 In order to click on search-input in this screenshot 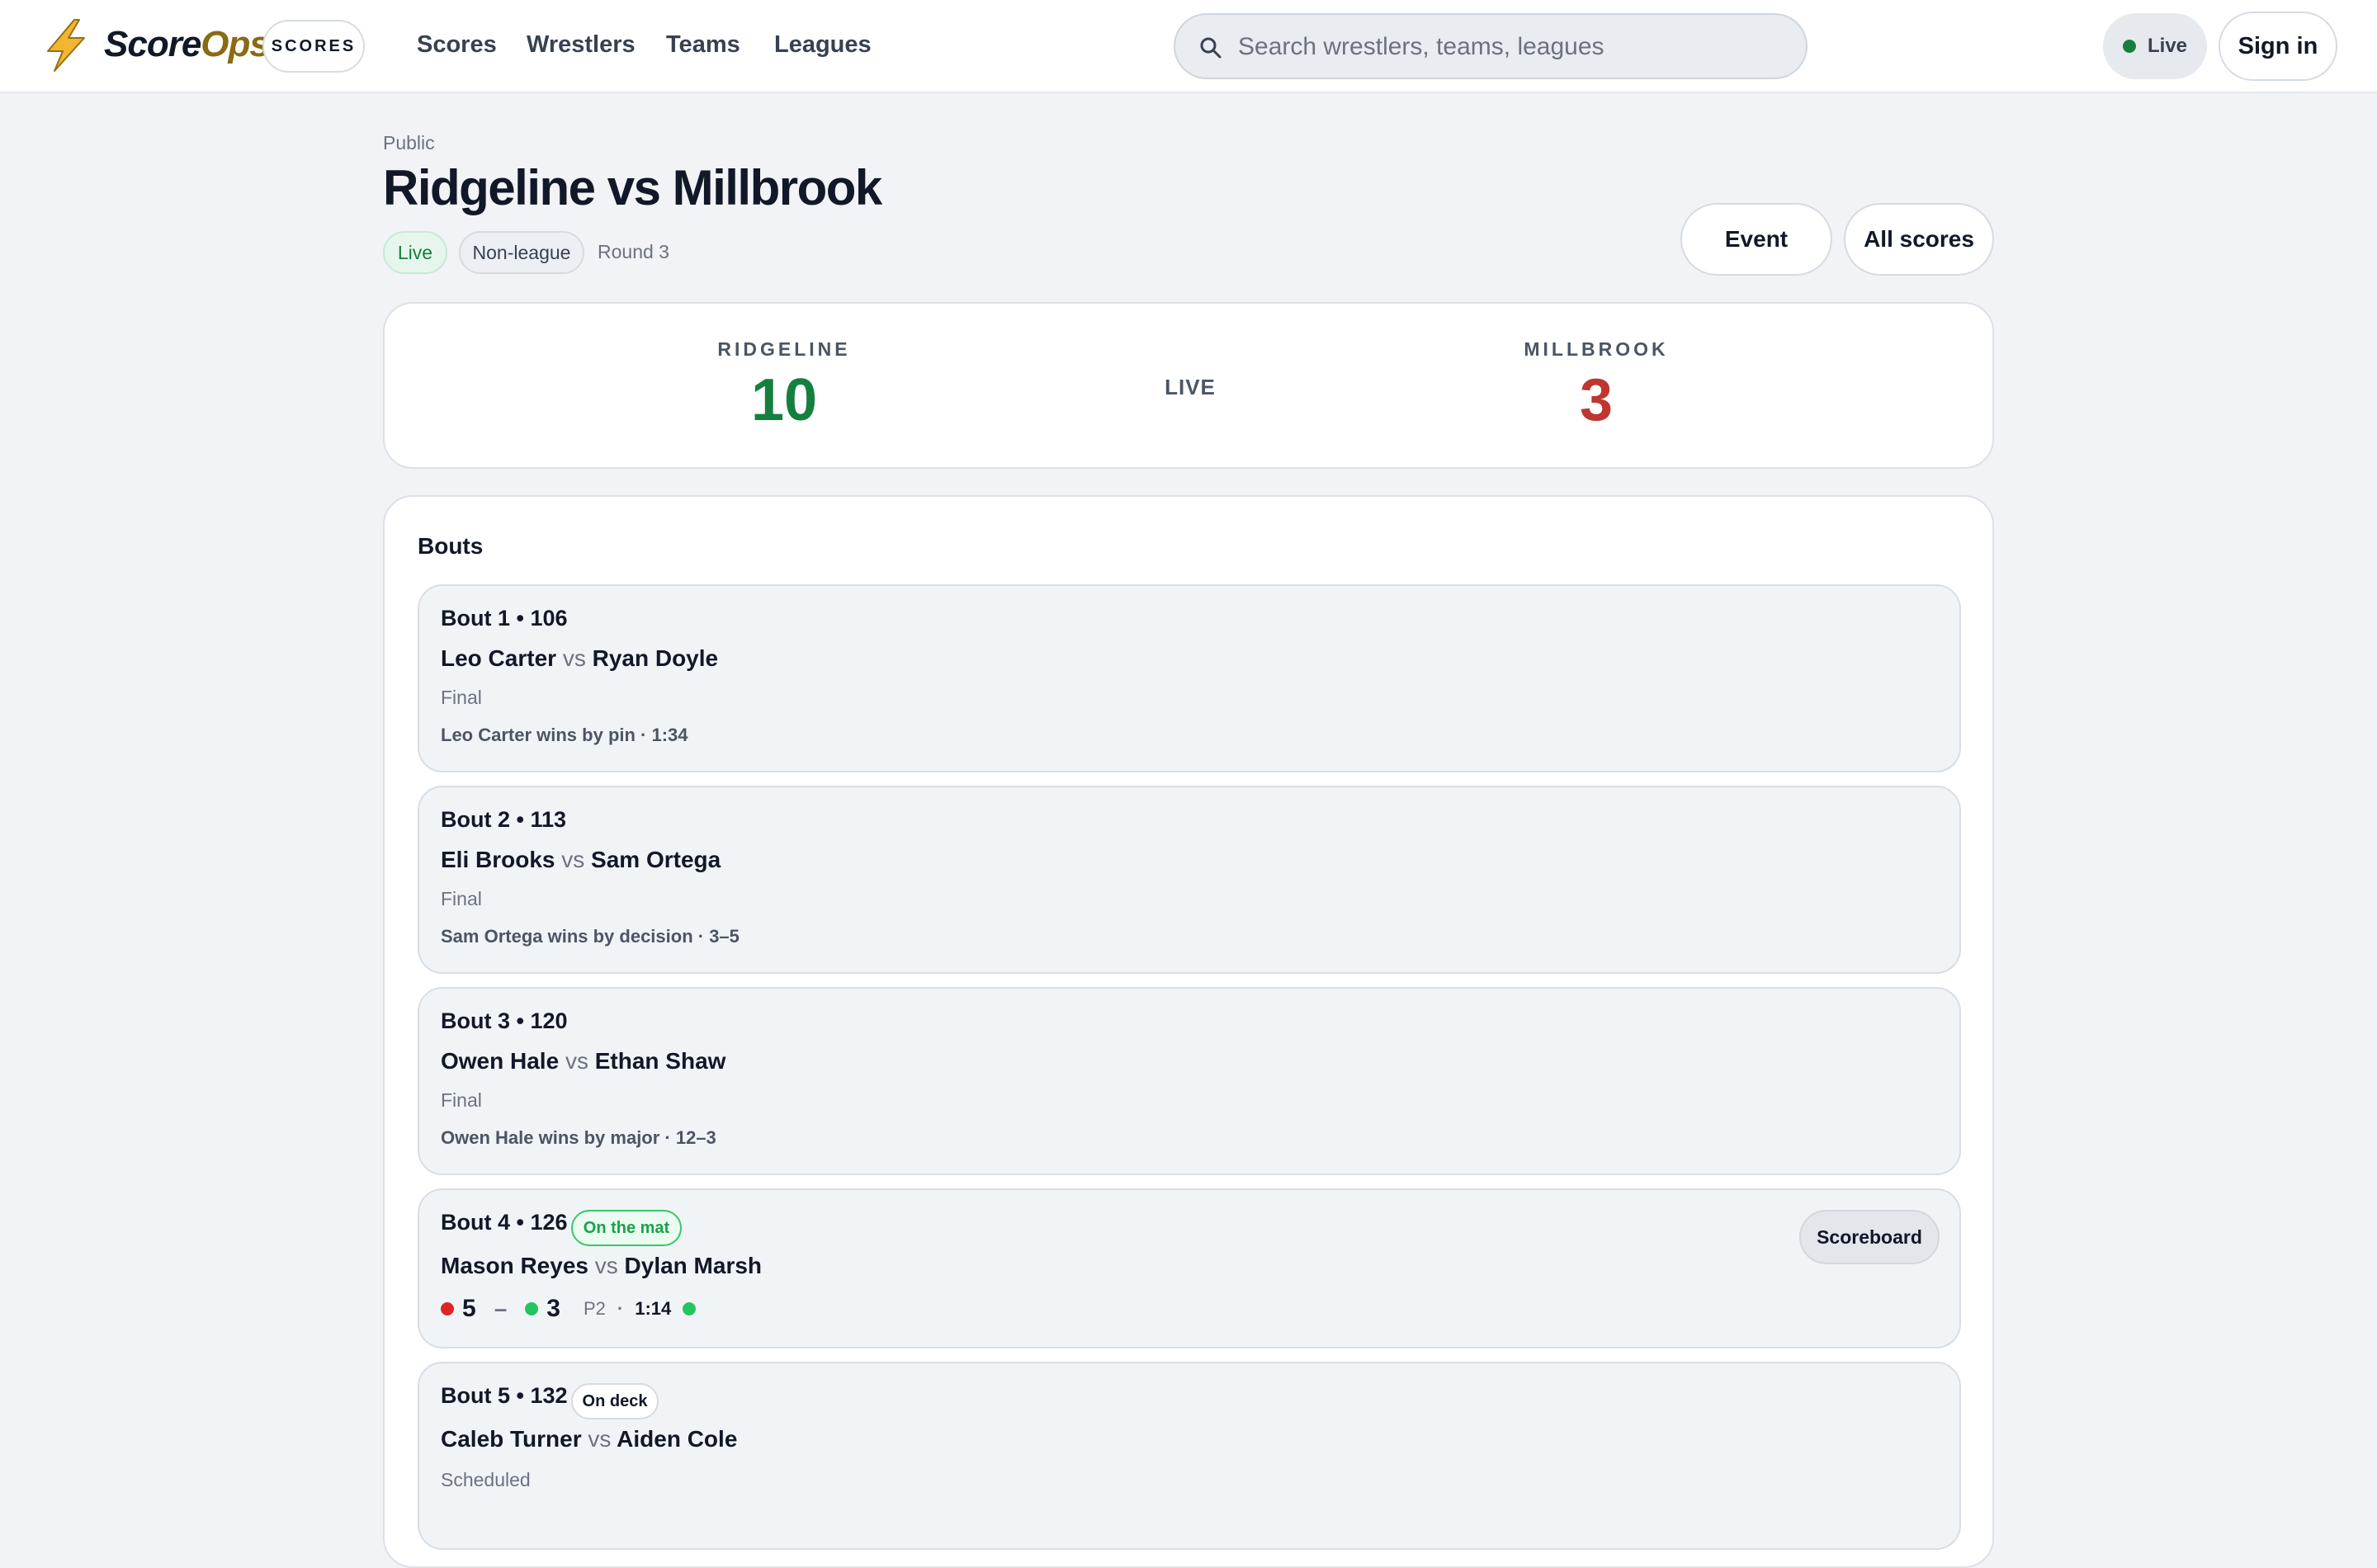, I will do `click(1510, 47)`.